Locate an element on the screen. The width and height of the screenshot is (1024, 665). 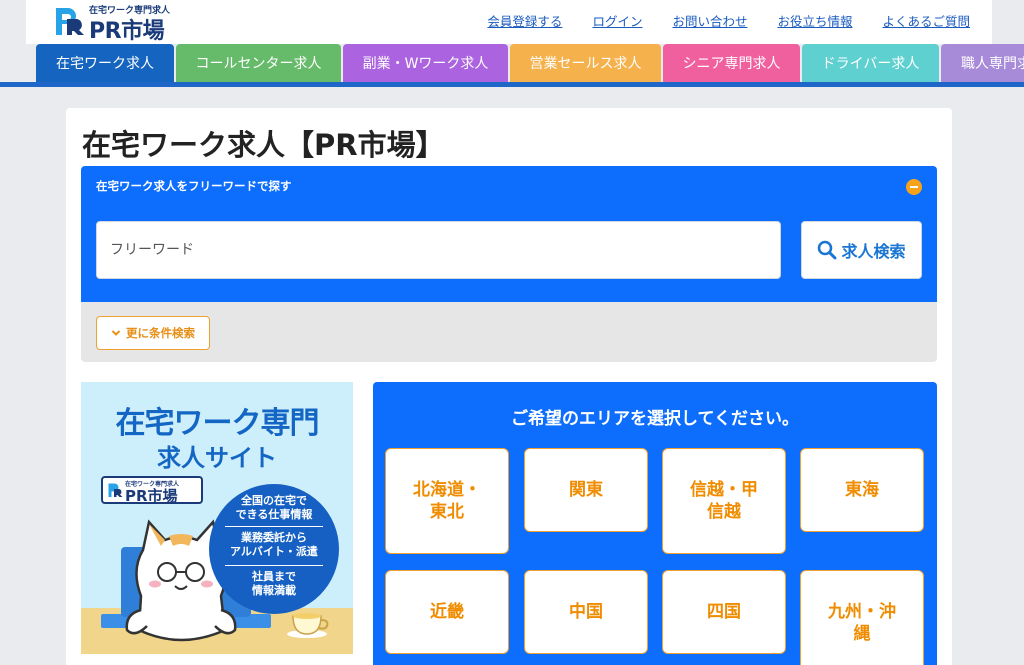
area-label-line1: 信越・甲 is located at coordinates (724, 490).